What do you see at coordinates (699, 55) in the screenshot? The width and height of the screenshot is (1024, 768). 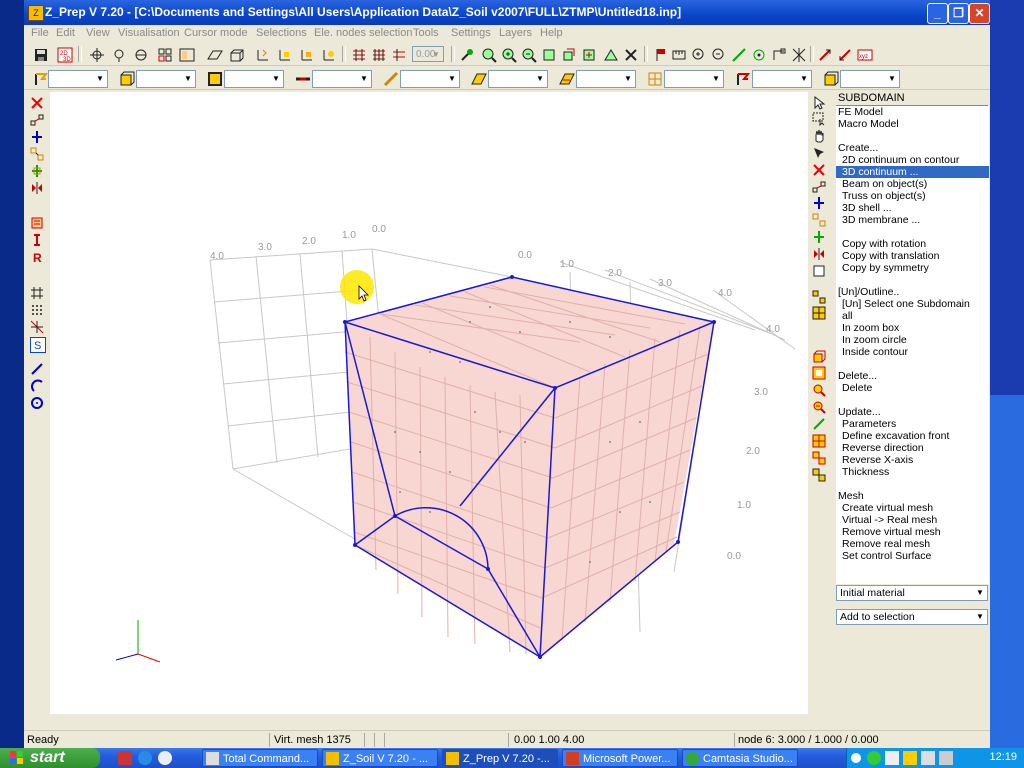 I see `magnify-plus-icon` at bounding box center [699, 55].